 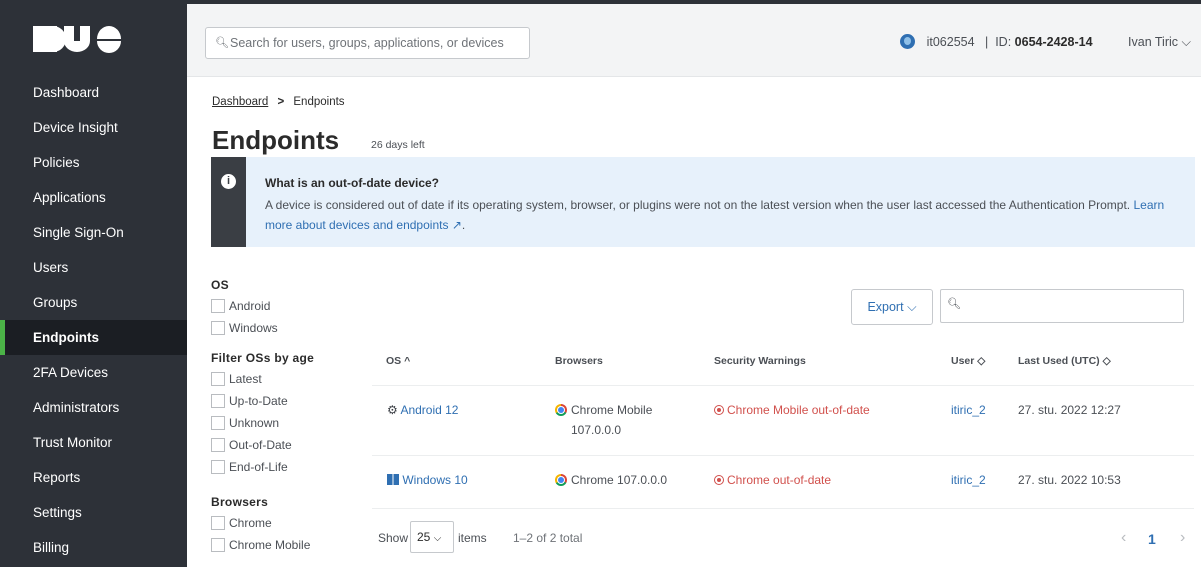 What do you see at coordinates (93, 162) in the screenshot?
I see `sidebar-item-policies: Policies` at bounding box center [93, 162].